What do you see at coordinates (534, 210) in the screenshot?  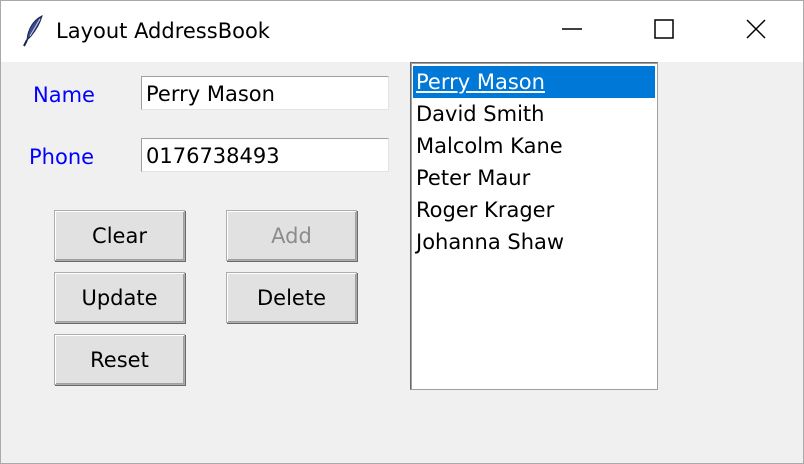 I see `list-item: Roger Krager` at bounding box center [534, 210].